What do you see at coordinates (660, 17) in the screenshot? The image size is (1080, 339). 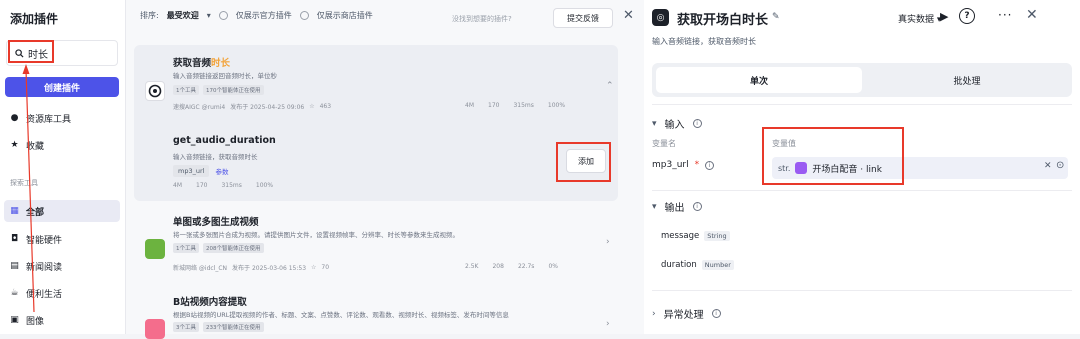 I see `openai-logo-icon: ◎` at bounding box center [660, 17].